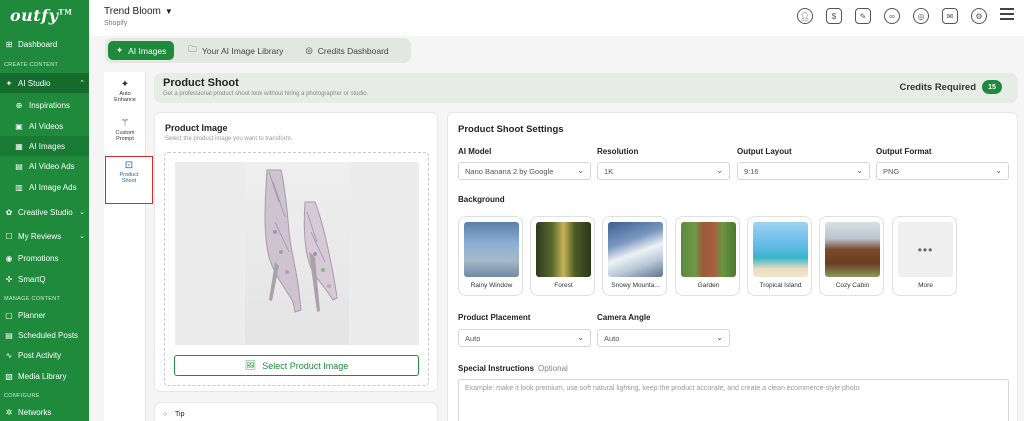 This screenshot has height=421, width=1024. What do you see at coordinates (992, 87) in the screenshot?
I see `credits-badge: 15` at bounding box center [992, 87].